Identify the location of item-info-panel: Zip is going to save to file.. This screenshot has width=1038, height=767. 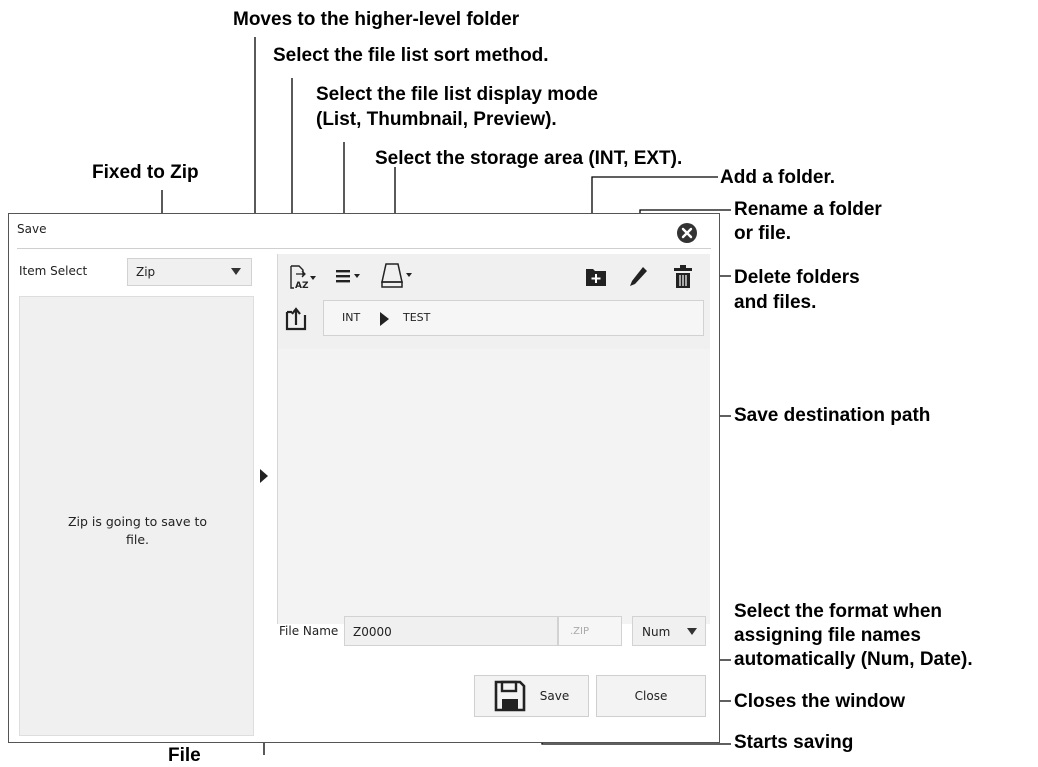
(136, 516).